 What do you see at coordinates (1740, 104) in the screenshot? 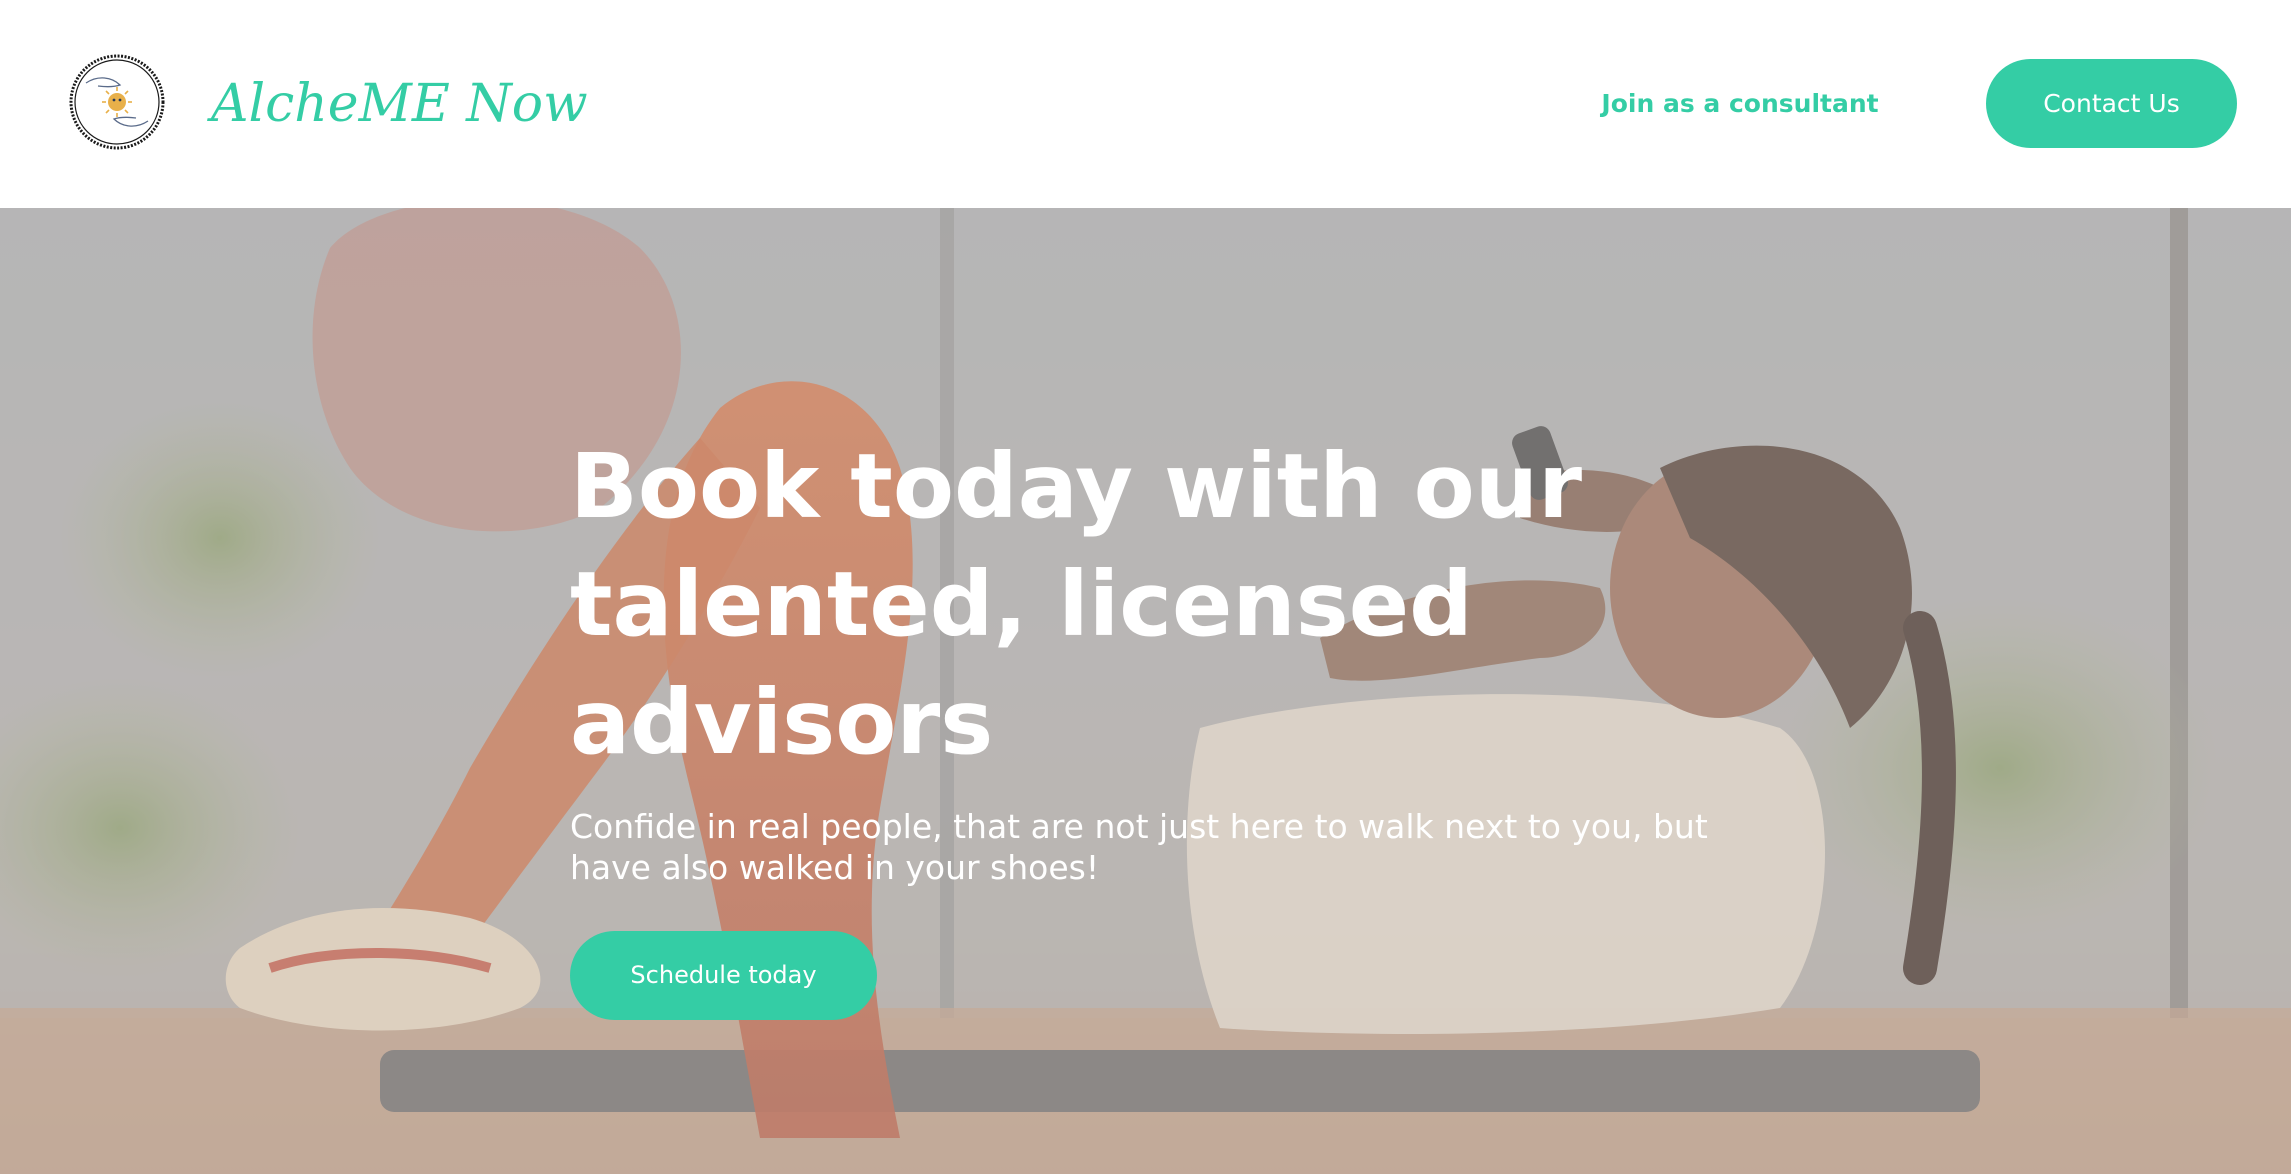
I see `join-consultant-link: Join as a consultant` at bounding box center [1740, 104].